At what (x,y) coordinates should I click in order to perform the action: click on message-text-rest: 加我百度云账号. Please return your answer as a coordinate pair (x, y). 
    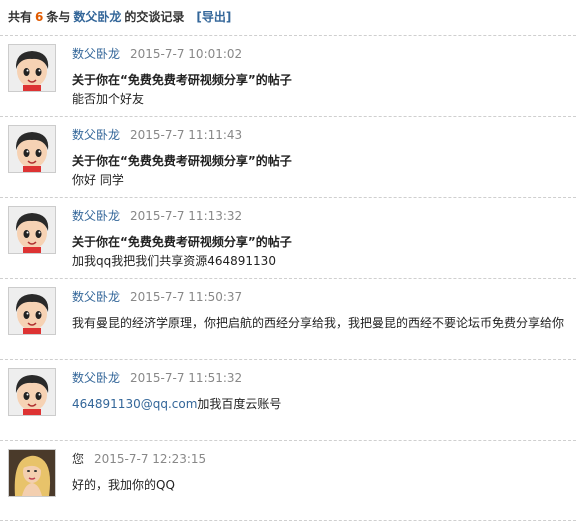
    Looking at the image, I should click on (239, 404).